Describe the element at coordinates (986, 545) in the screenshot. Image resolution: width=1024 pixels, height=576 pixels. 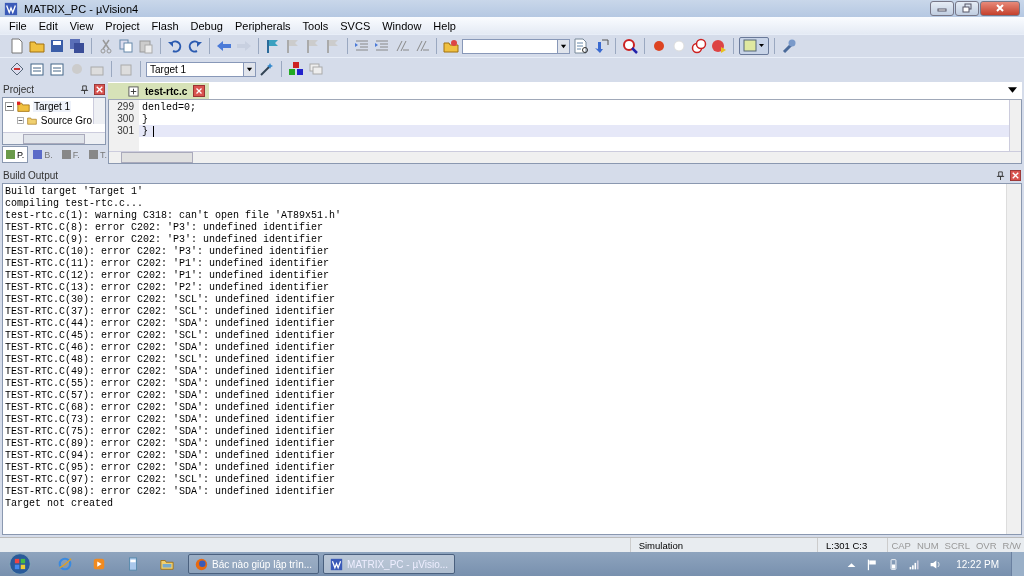
I see `status-indicator: OVR` at that location.